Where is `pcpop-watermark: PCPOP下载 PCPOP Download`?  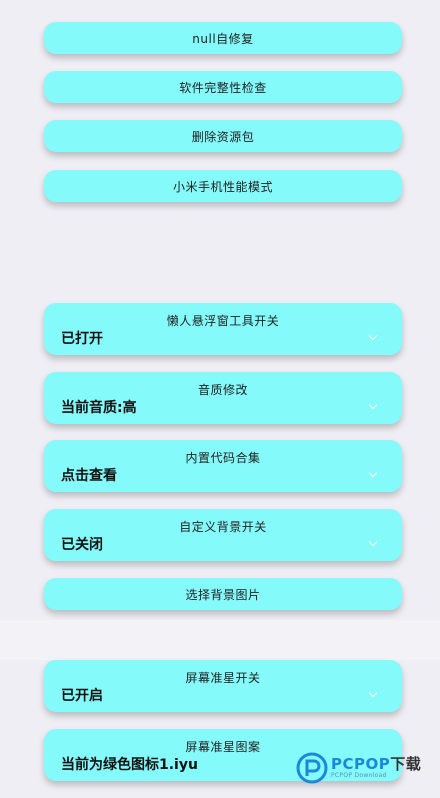 pcpop-watermark: PCPOP下载 PCPOP Download is located at coordinates (366, 768).